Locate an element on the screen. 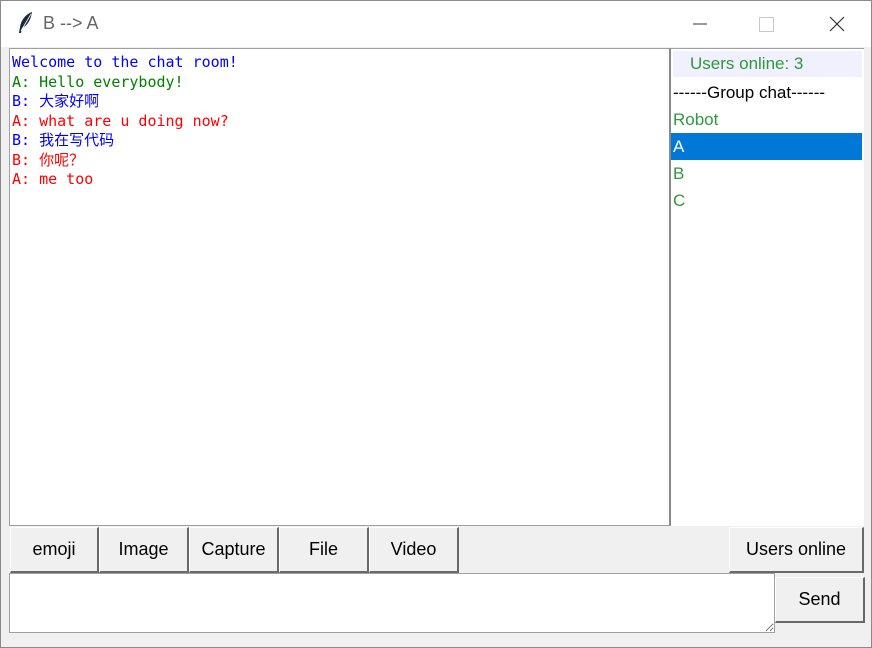 The height and width of the screenshot is (648, 872). video-button: Video is located at coordinates (414, 550).